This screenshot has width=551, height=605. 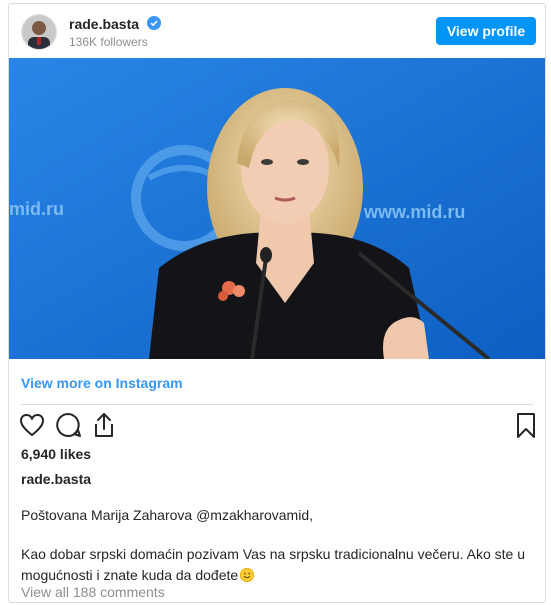 What do you see at coordinates (486, 31) in the screenshot?
I see `view-profile-button: View profile` at bounding box center [486, 31].